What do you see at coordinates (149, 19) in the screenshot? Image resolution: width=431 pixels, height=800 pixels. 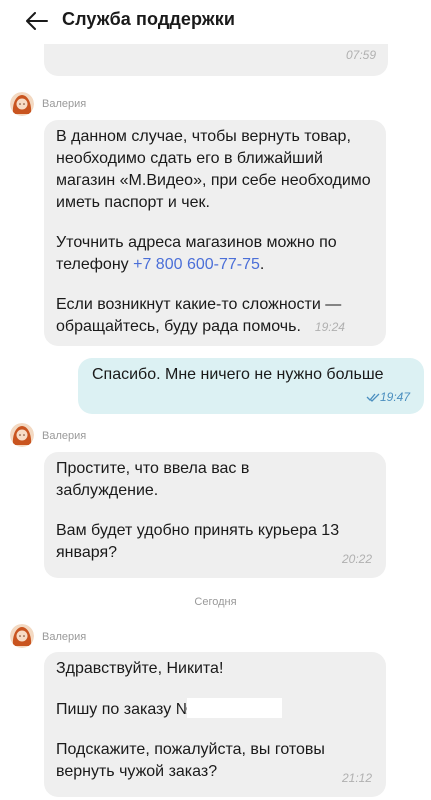 I see `page-title: Служба поддержки` at bounding box center [149, 19].